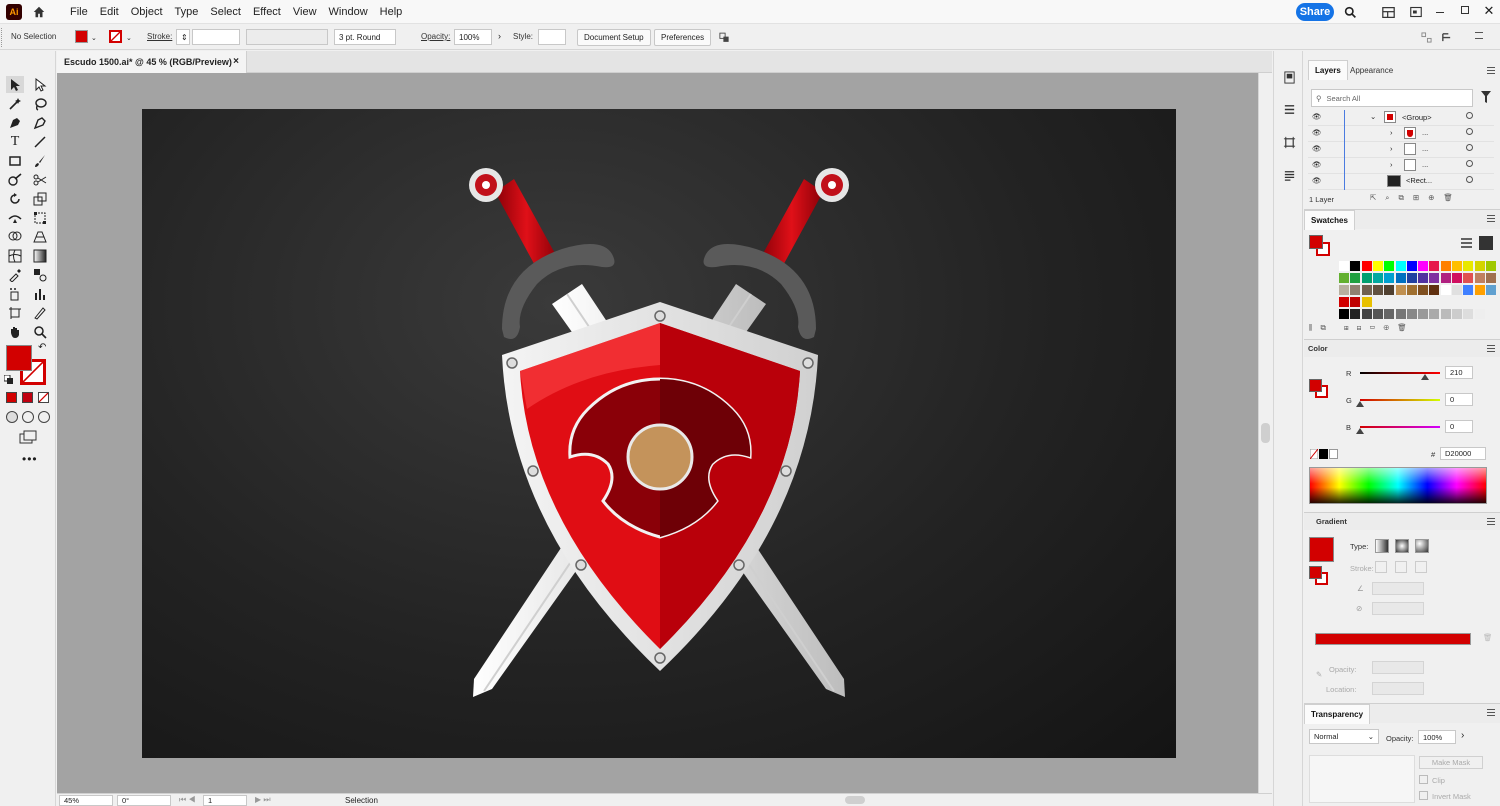 This screenshot has width=1500, height=806. What do you see at coordinates (183, 37) in the screenshot?
I see `stroke-stepper: ⇕` at bounding box center [183, 37].